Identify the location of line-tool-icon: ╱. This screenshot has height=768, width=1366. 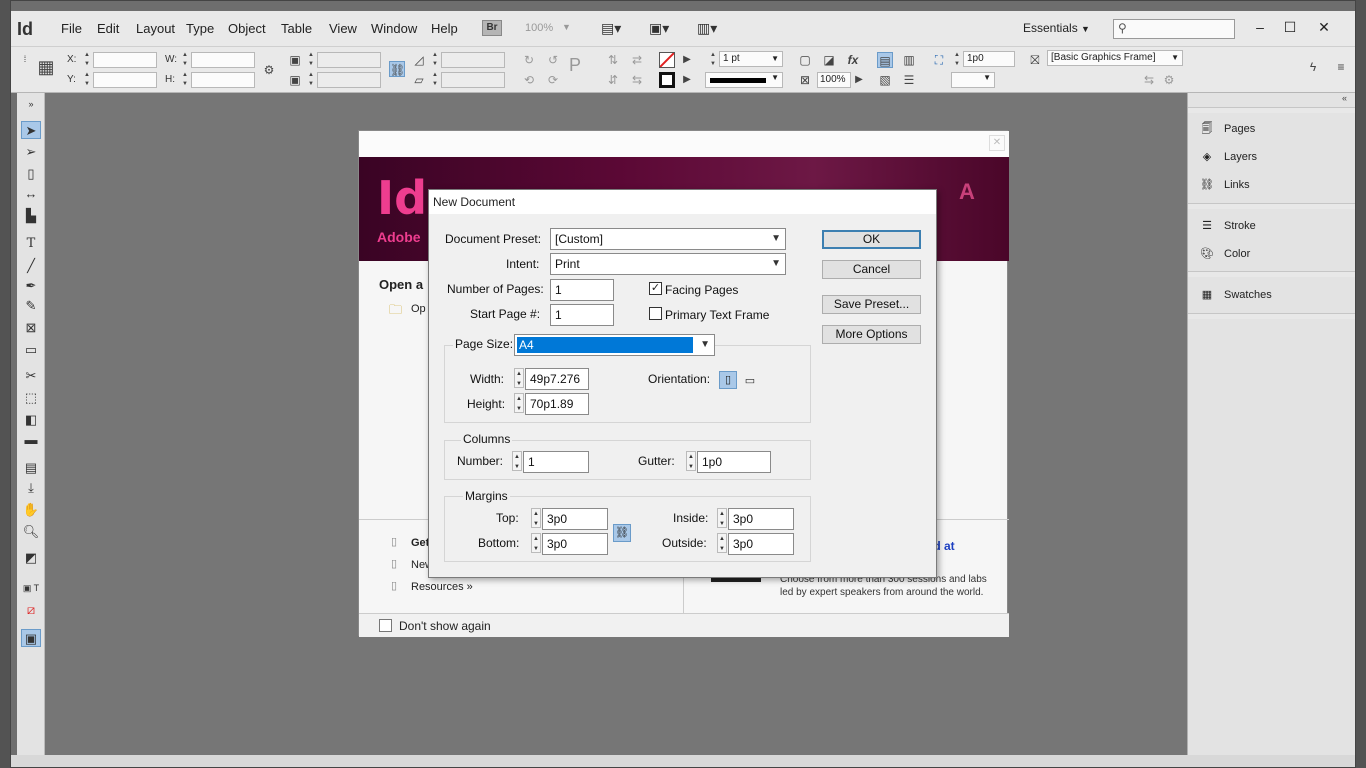
(31, 266).